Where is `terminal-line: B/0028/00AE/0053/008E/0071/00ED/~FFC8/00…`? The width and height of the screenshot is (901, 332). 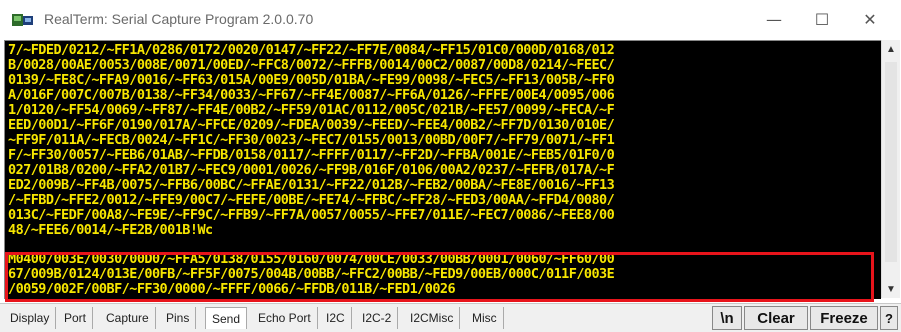 terminal-line: B/0028/00AE/0053/008E/0071/00ED/~FFC8/00… is located at coordinates (311, 65).